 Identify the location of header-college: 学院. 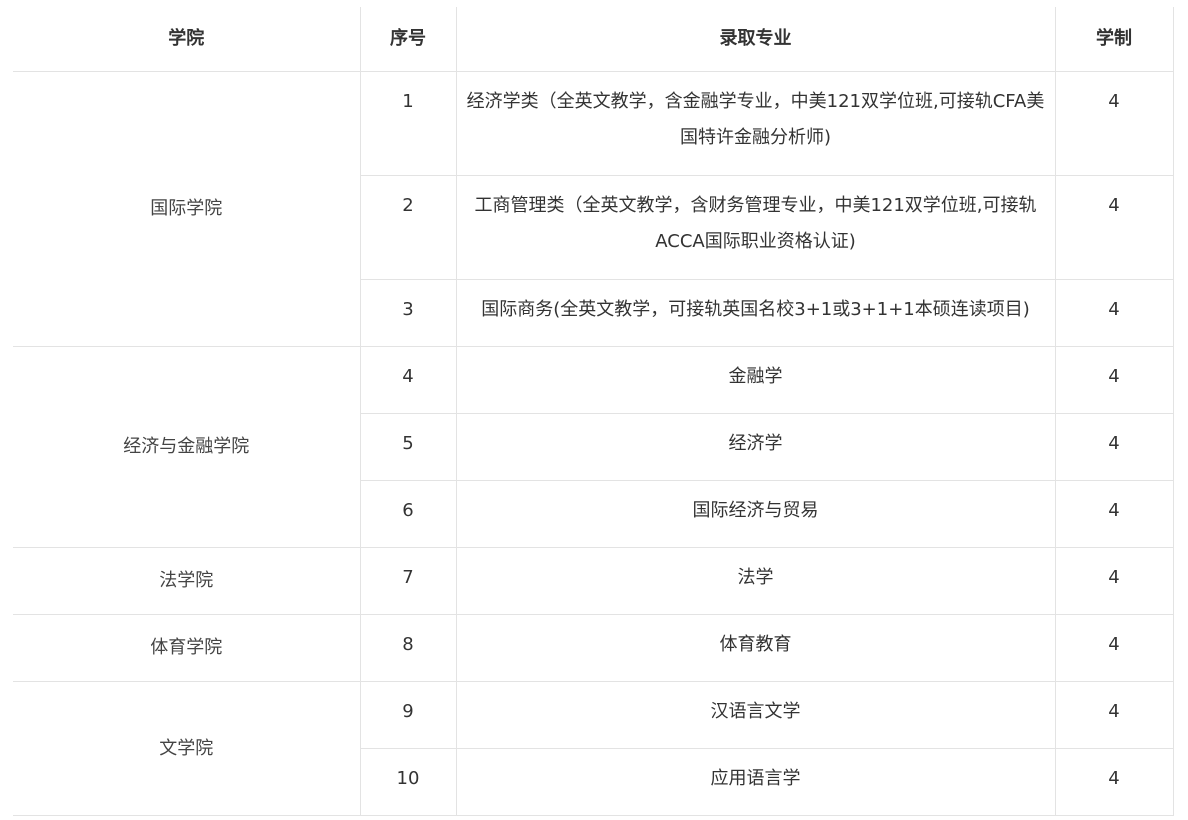
(187, 39).